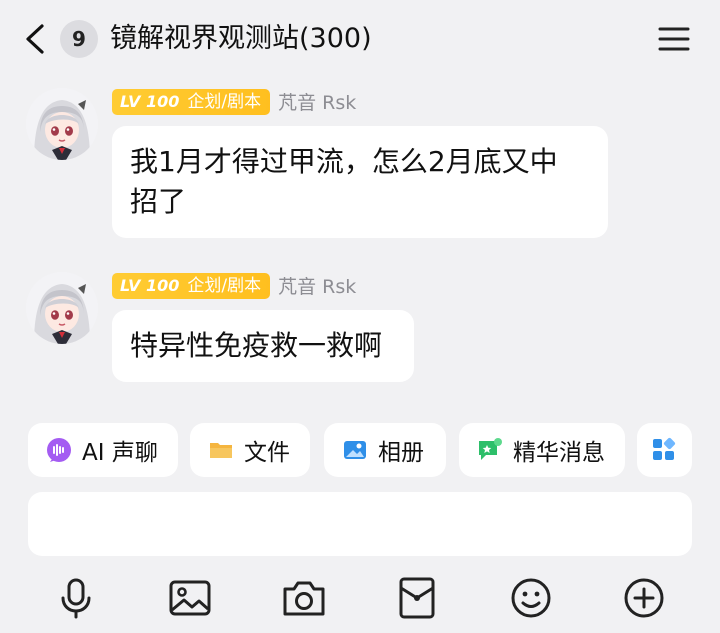  Describe the element at coordinates (360, 182) in the screenshot. I see `message-bubble: 我1月才得过甲流，怎么2月底又中 招了` at that location.